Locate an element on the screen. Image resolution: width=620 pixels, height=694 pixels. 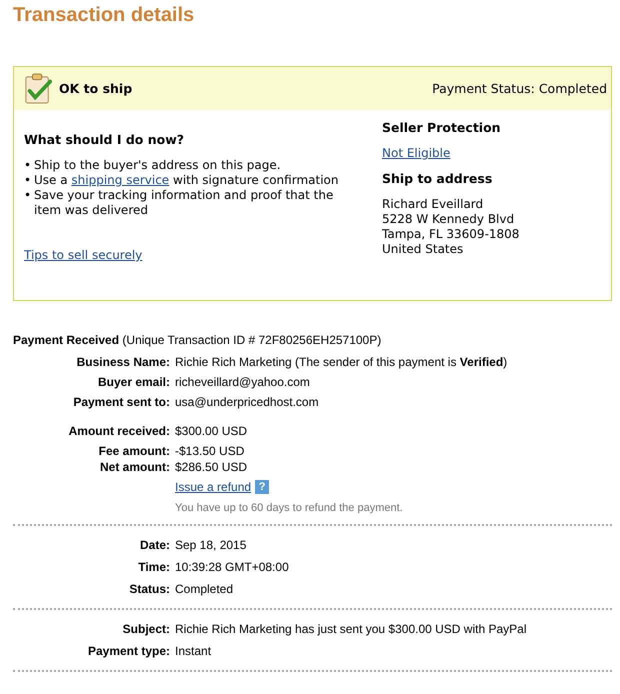
field-value: Sep 18, 2015 is located at coordinates (210, 545).